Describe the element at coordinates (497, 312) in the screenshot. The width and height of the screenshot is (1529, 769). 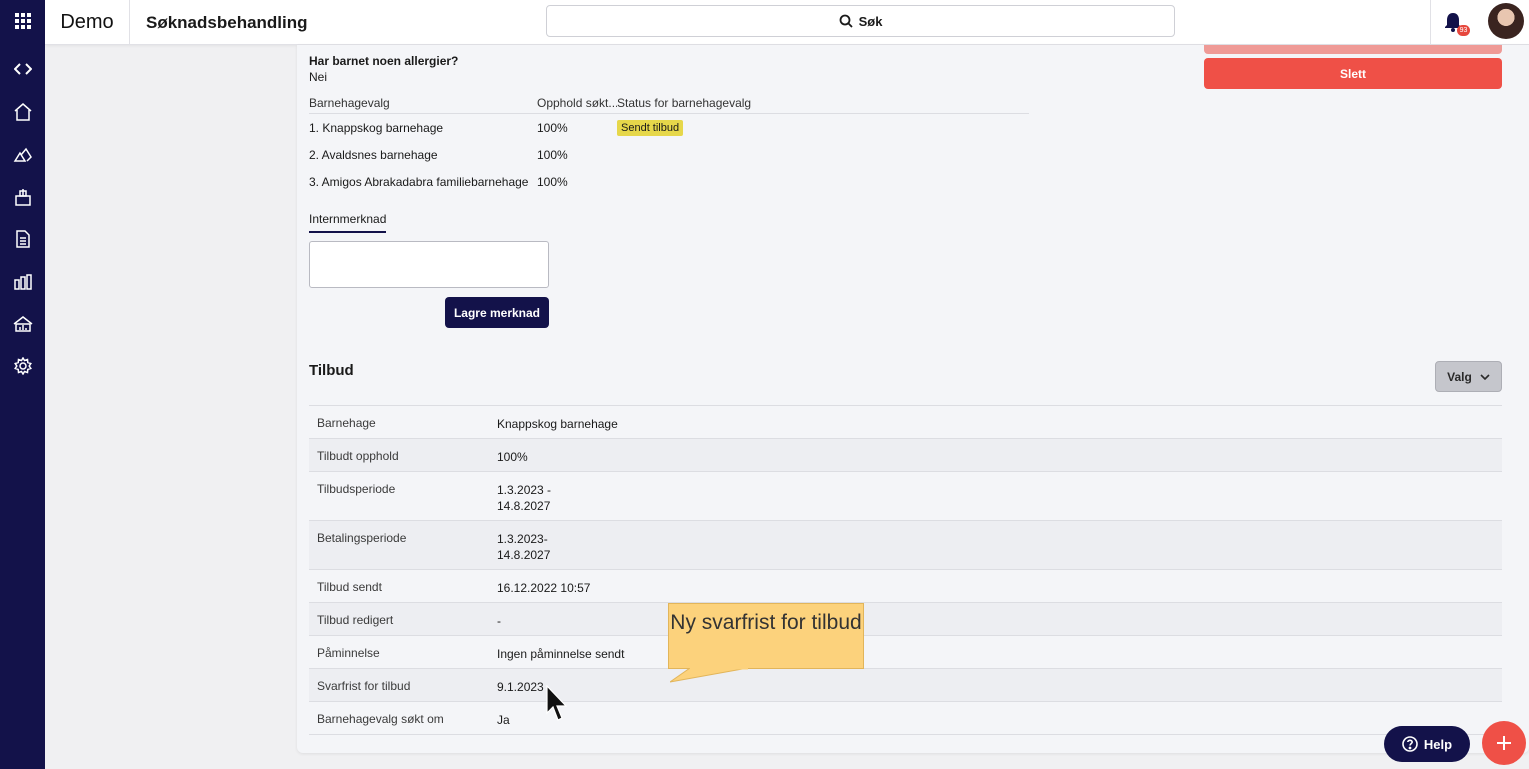
I see `save-note-button: Lagre merknad` at that location.